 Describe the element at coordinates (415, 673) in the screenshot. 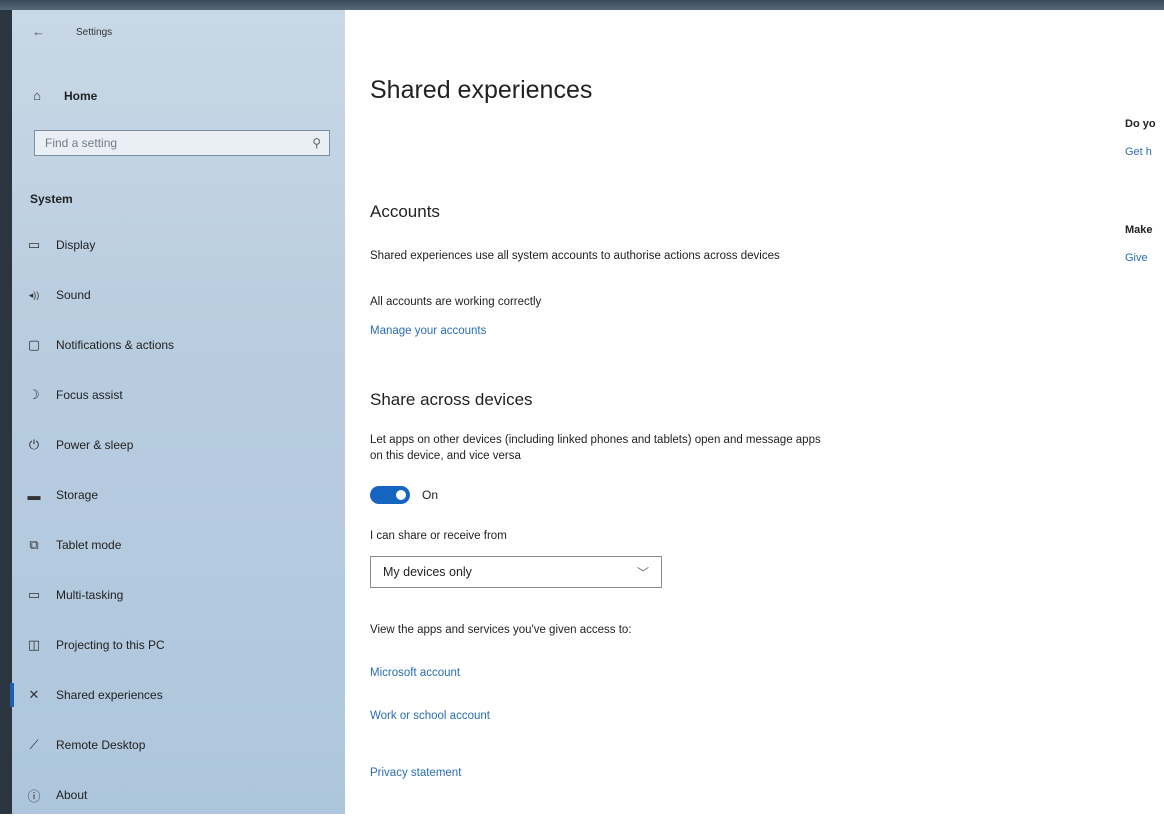

I see `microsoft-account-link: Microsoft account` at that location.